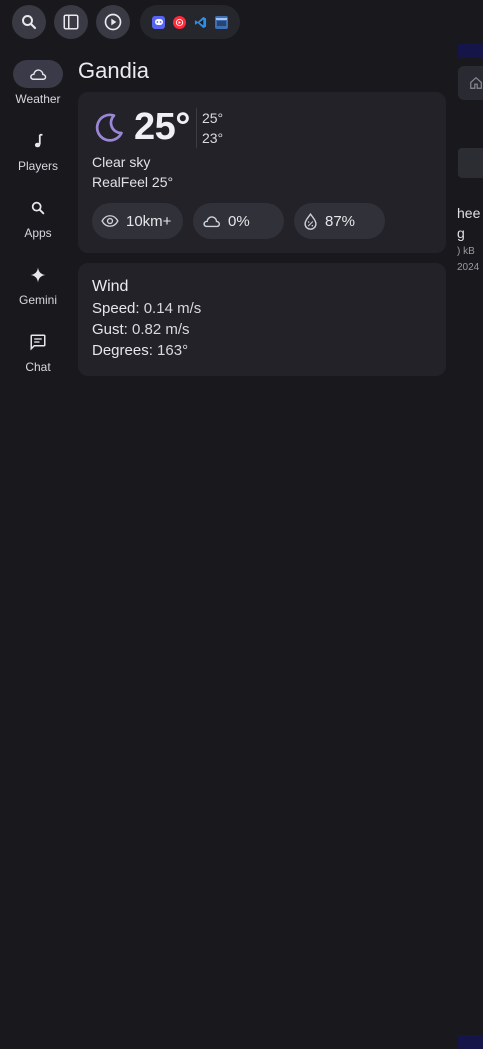 The width and height of the screenshot is (483, 1049). I want to click on music-note-icon, so click(38, 140).